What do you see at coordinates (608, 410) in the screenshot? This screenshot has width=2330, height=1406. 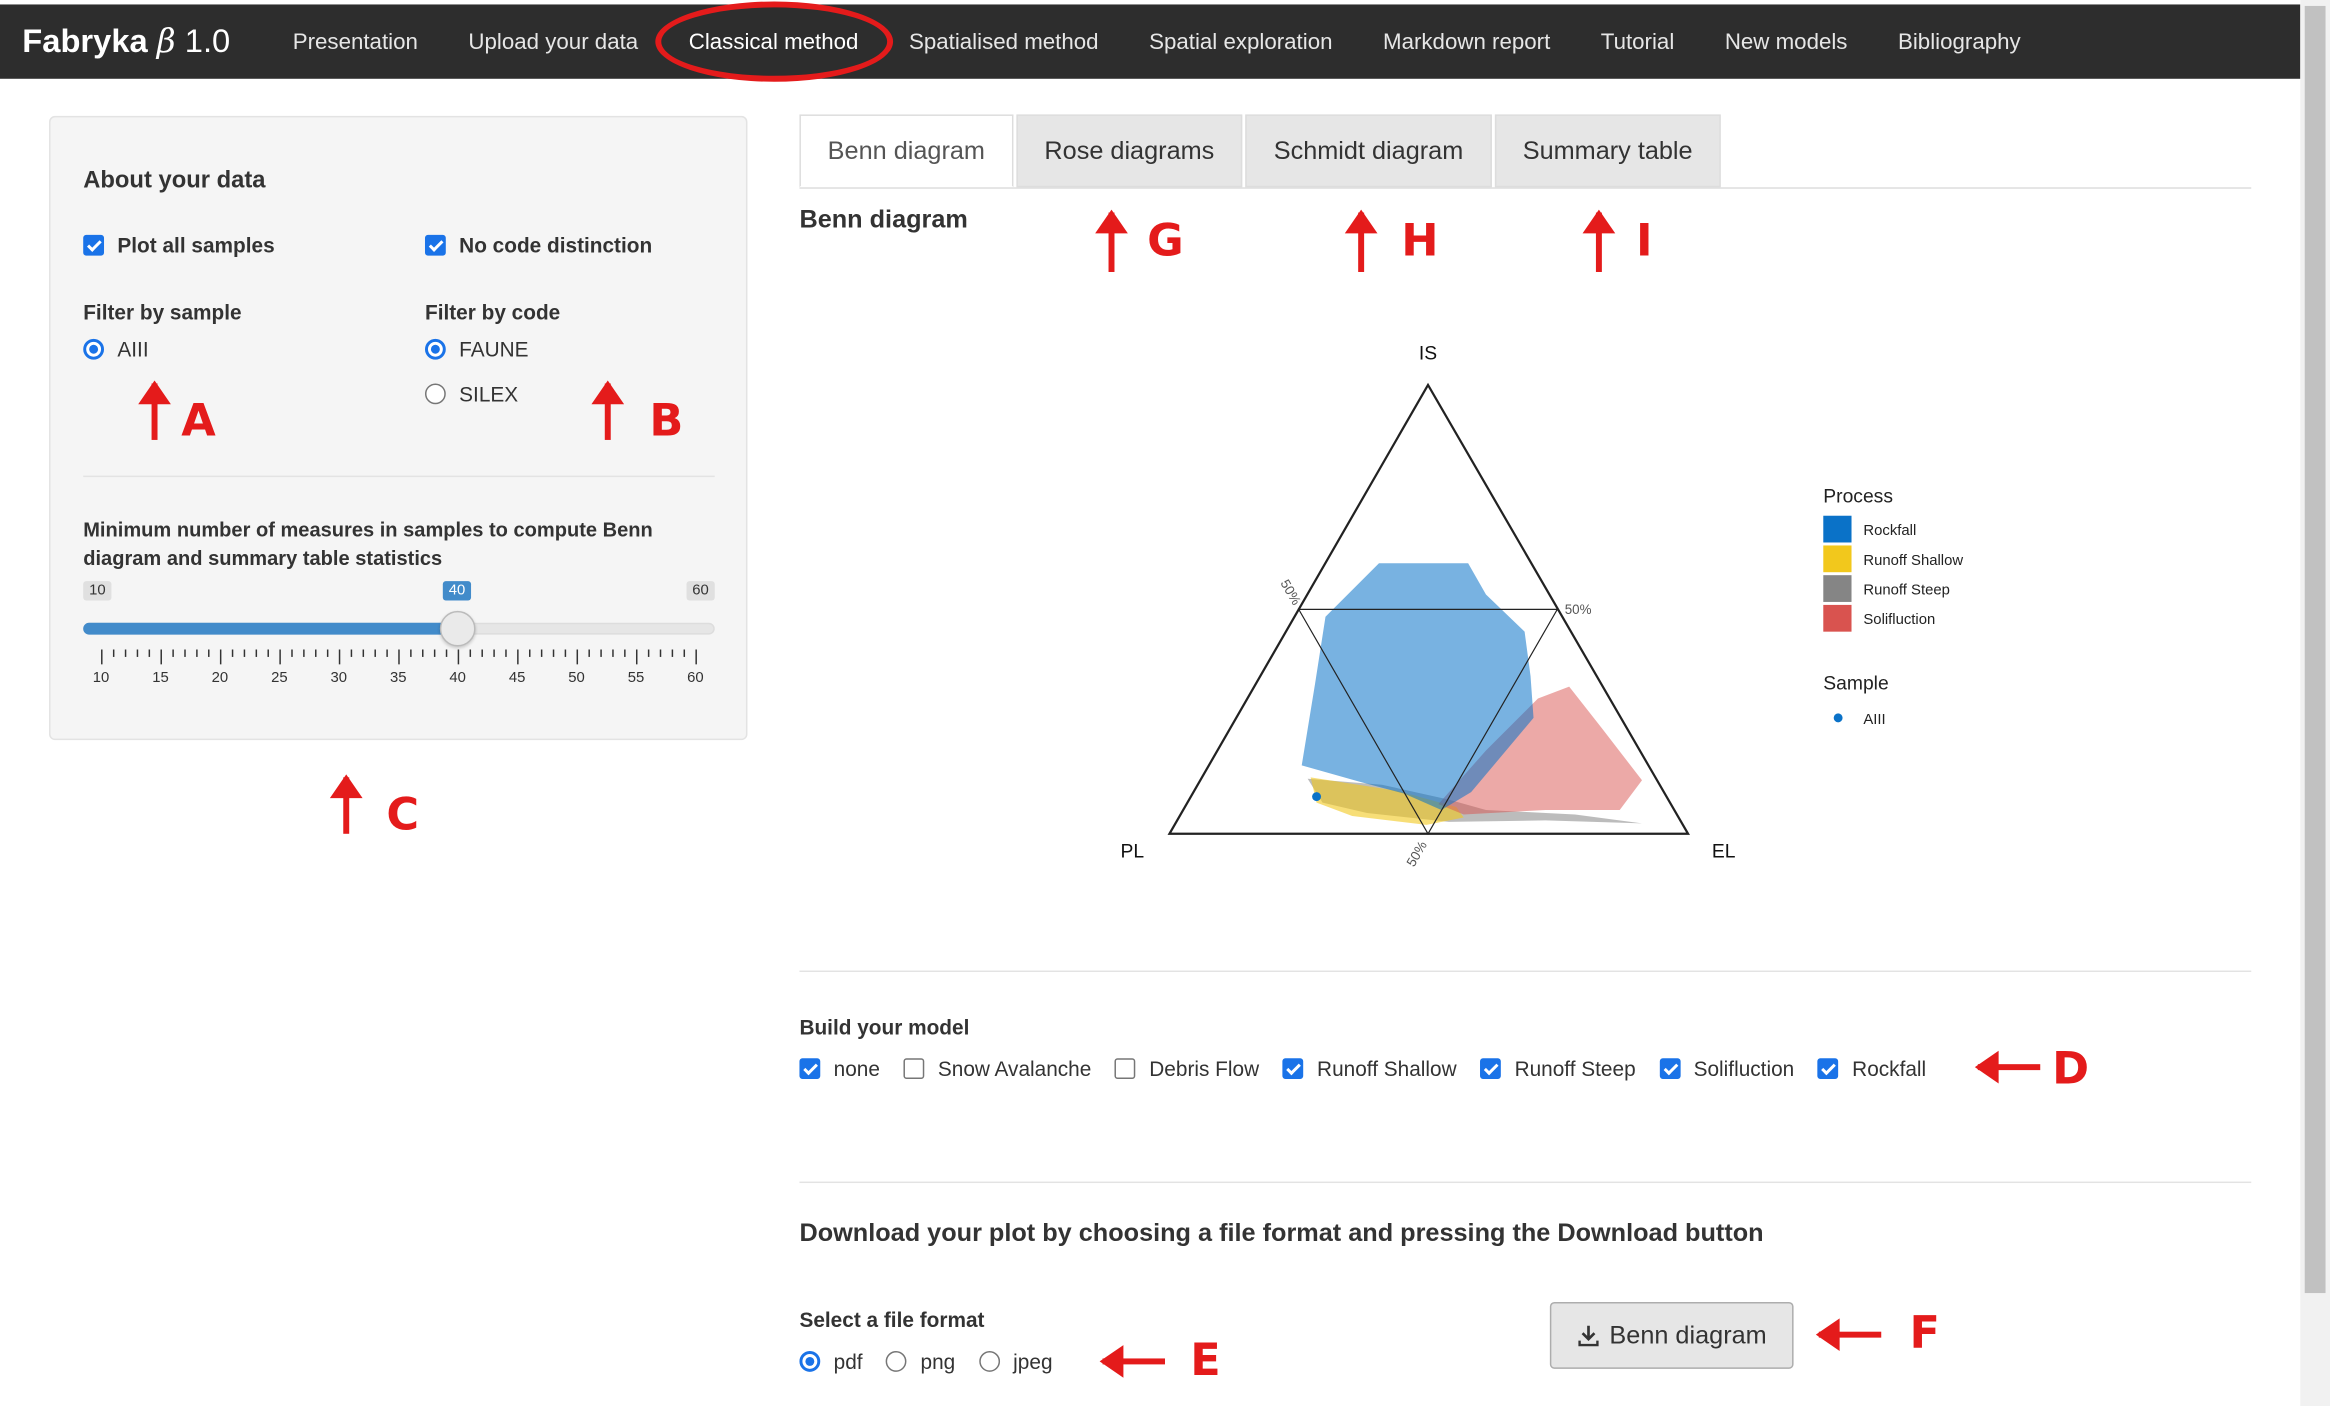 I see `annotation-arrow-b` at bounding box center [608, 410].